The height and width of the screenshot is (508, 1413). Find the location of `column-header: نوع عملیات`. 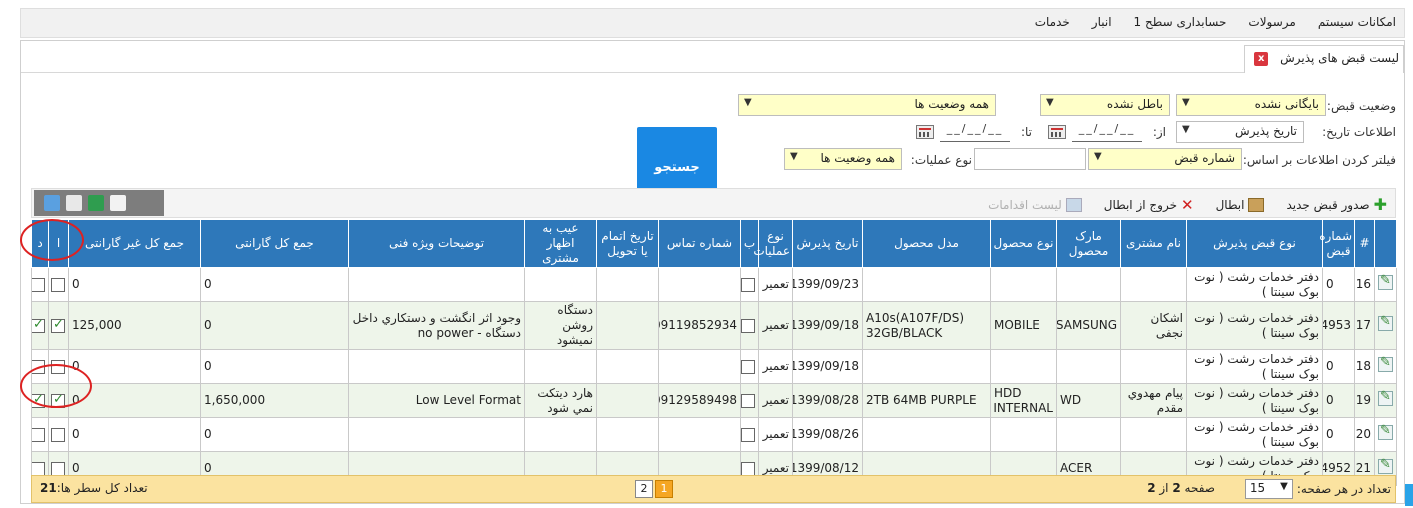

column-header: نوع عملیات is located at coordinates (773, 243).